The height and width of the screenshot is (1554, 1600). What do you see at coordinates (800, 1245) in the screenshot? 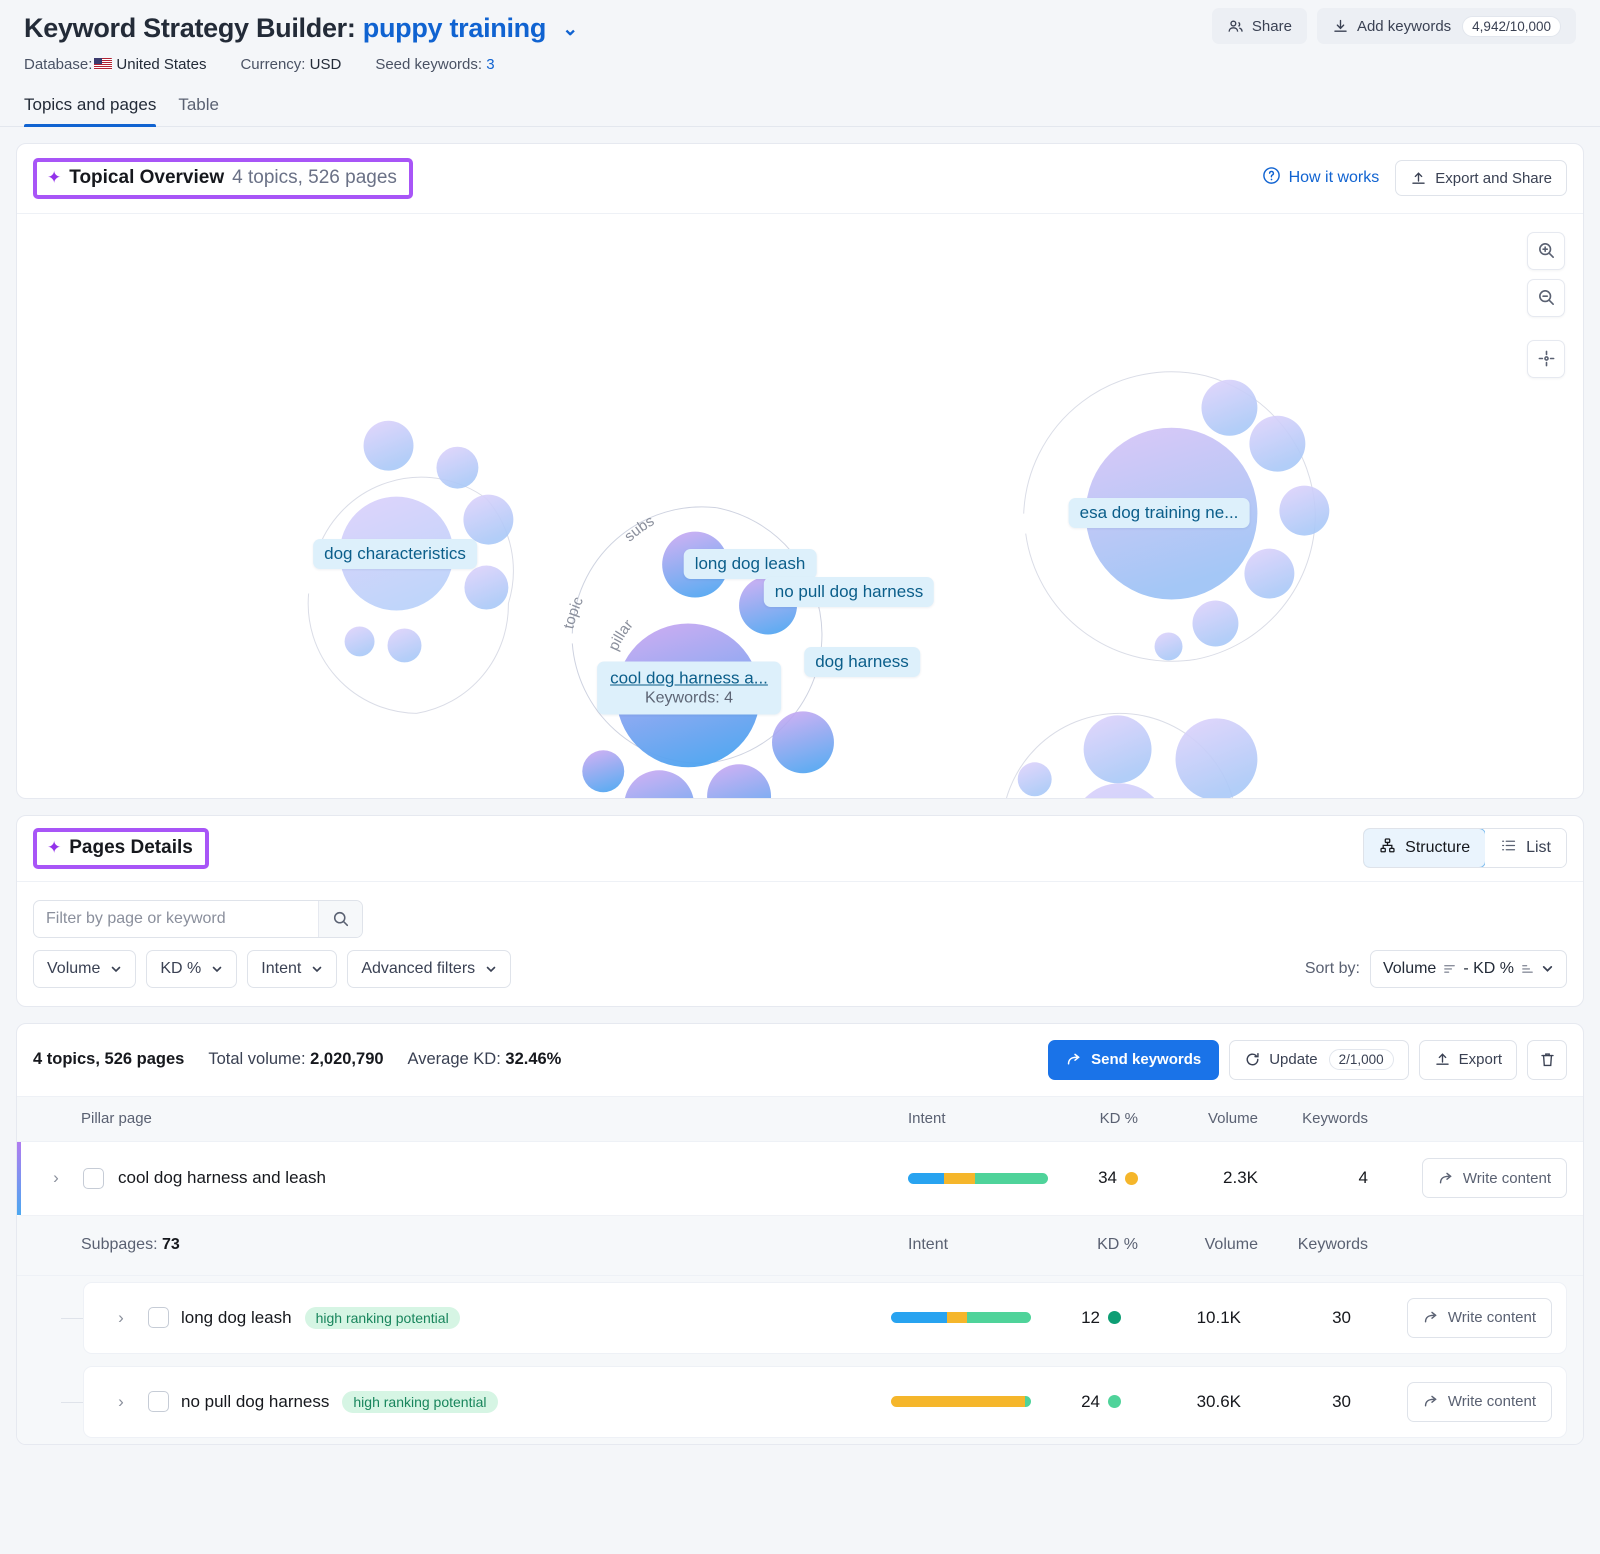
I see `subpages-header: Subpages: 73 Intent KD % Volume Keywords` at bounding box center [800, 1245].